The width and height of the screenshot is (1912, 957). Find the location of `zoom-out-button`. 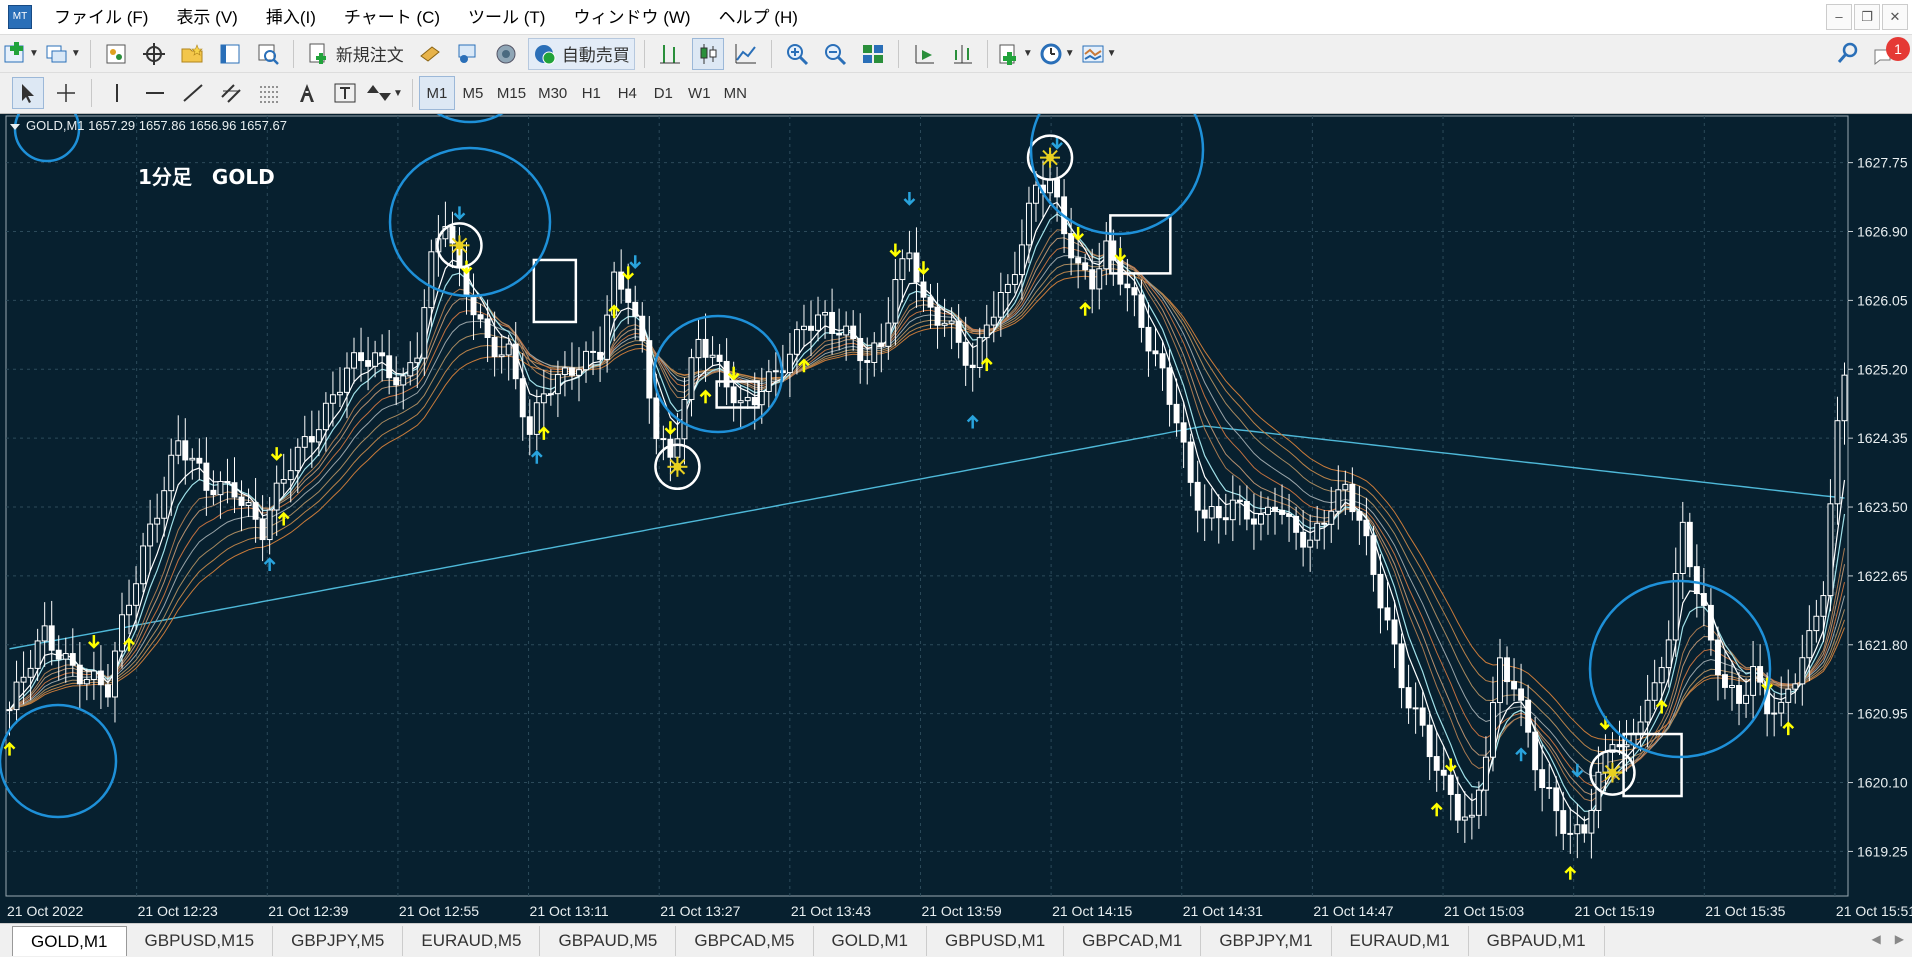

zoom-out-button is located at coordinates (835, 54).